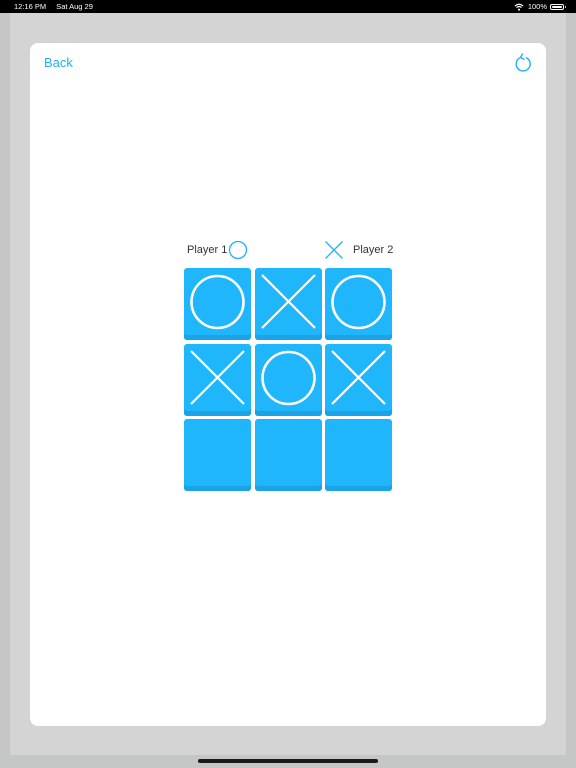 This screenshot has height=768, width=576. What do you see at coordinates (558, 6) in the screenshot?
I see `battery-icon` at bounding box center [558, 6].